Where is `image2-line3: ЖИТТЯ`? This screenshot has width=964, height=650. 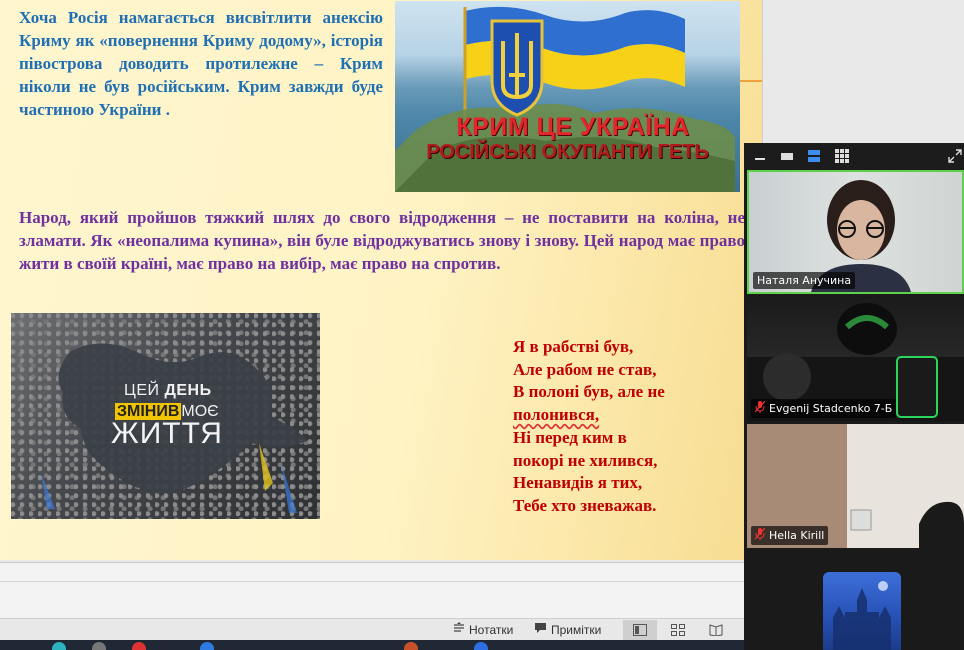
image2-line3: ЖИТТЯ is located at coordinates (167, 433).